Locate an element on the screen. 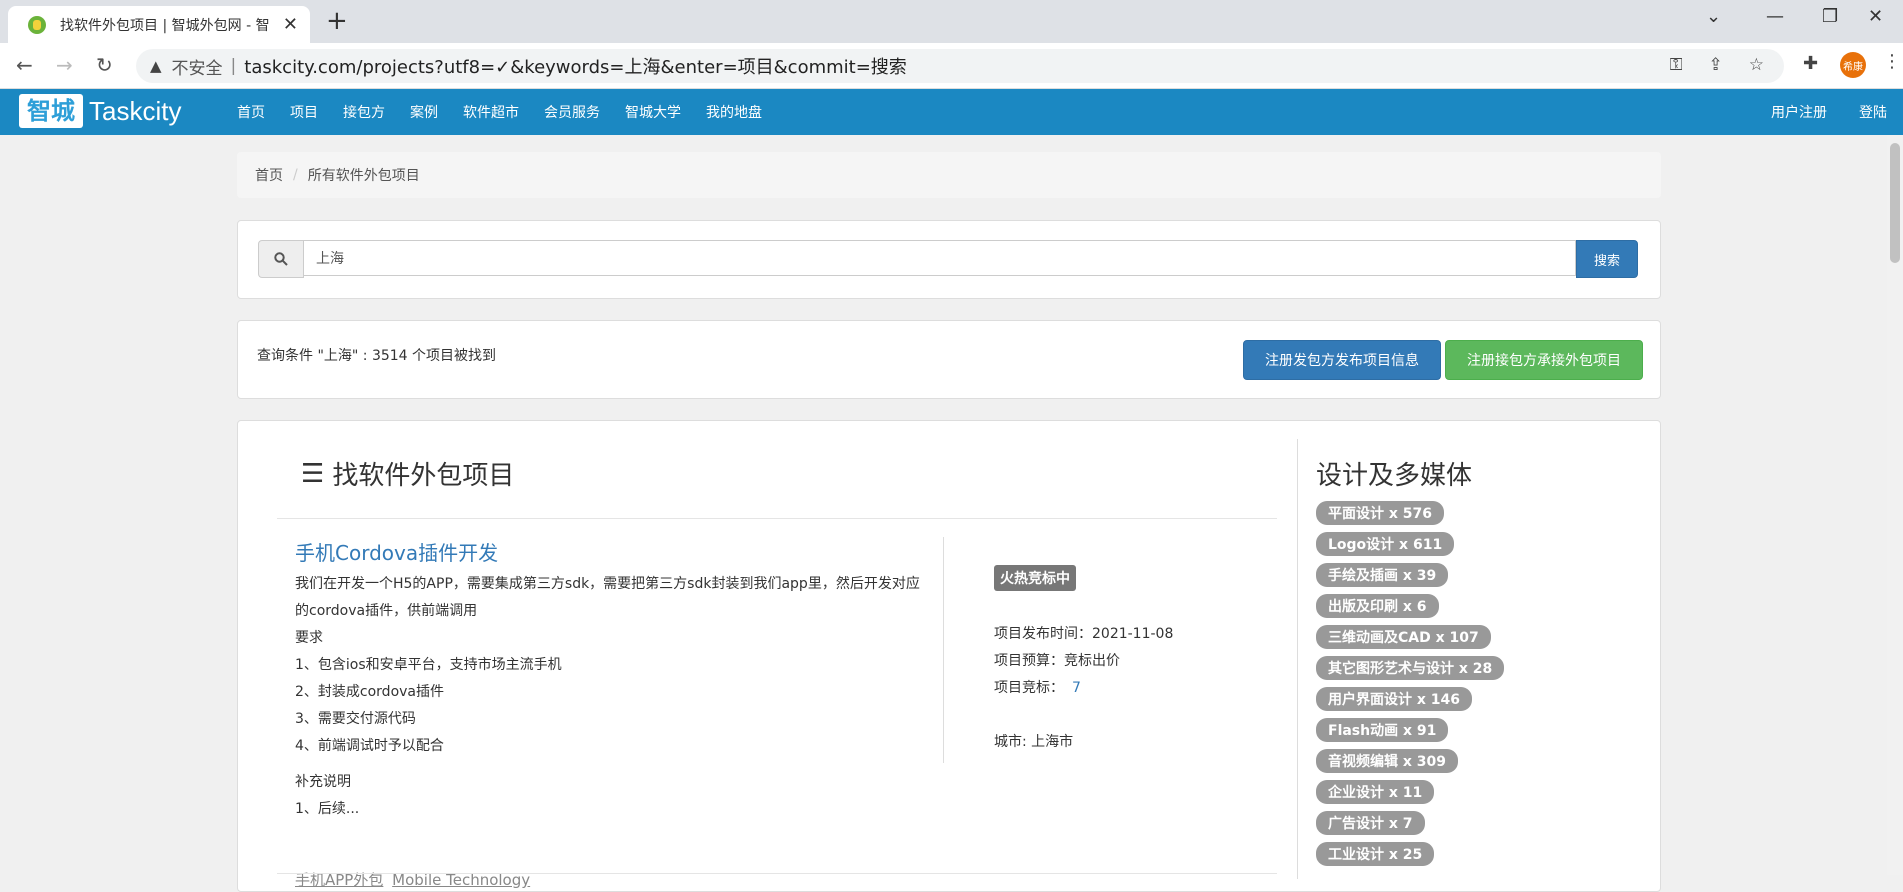 This screenshot has width=1903, height=892. warning-triangle-icon: ▲ is located at coordinates (156, 66).